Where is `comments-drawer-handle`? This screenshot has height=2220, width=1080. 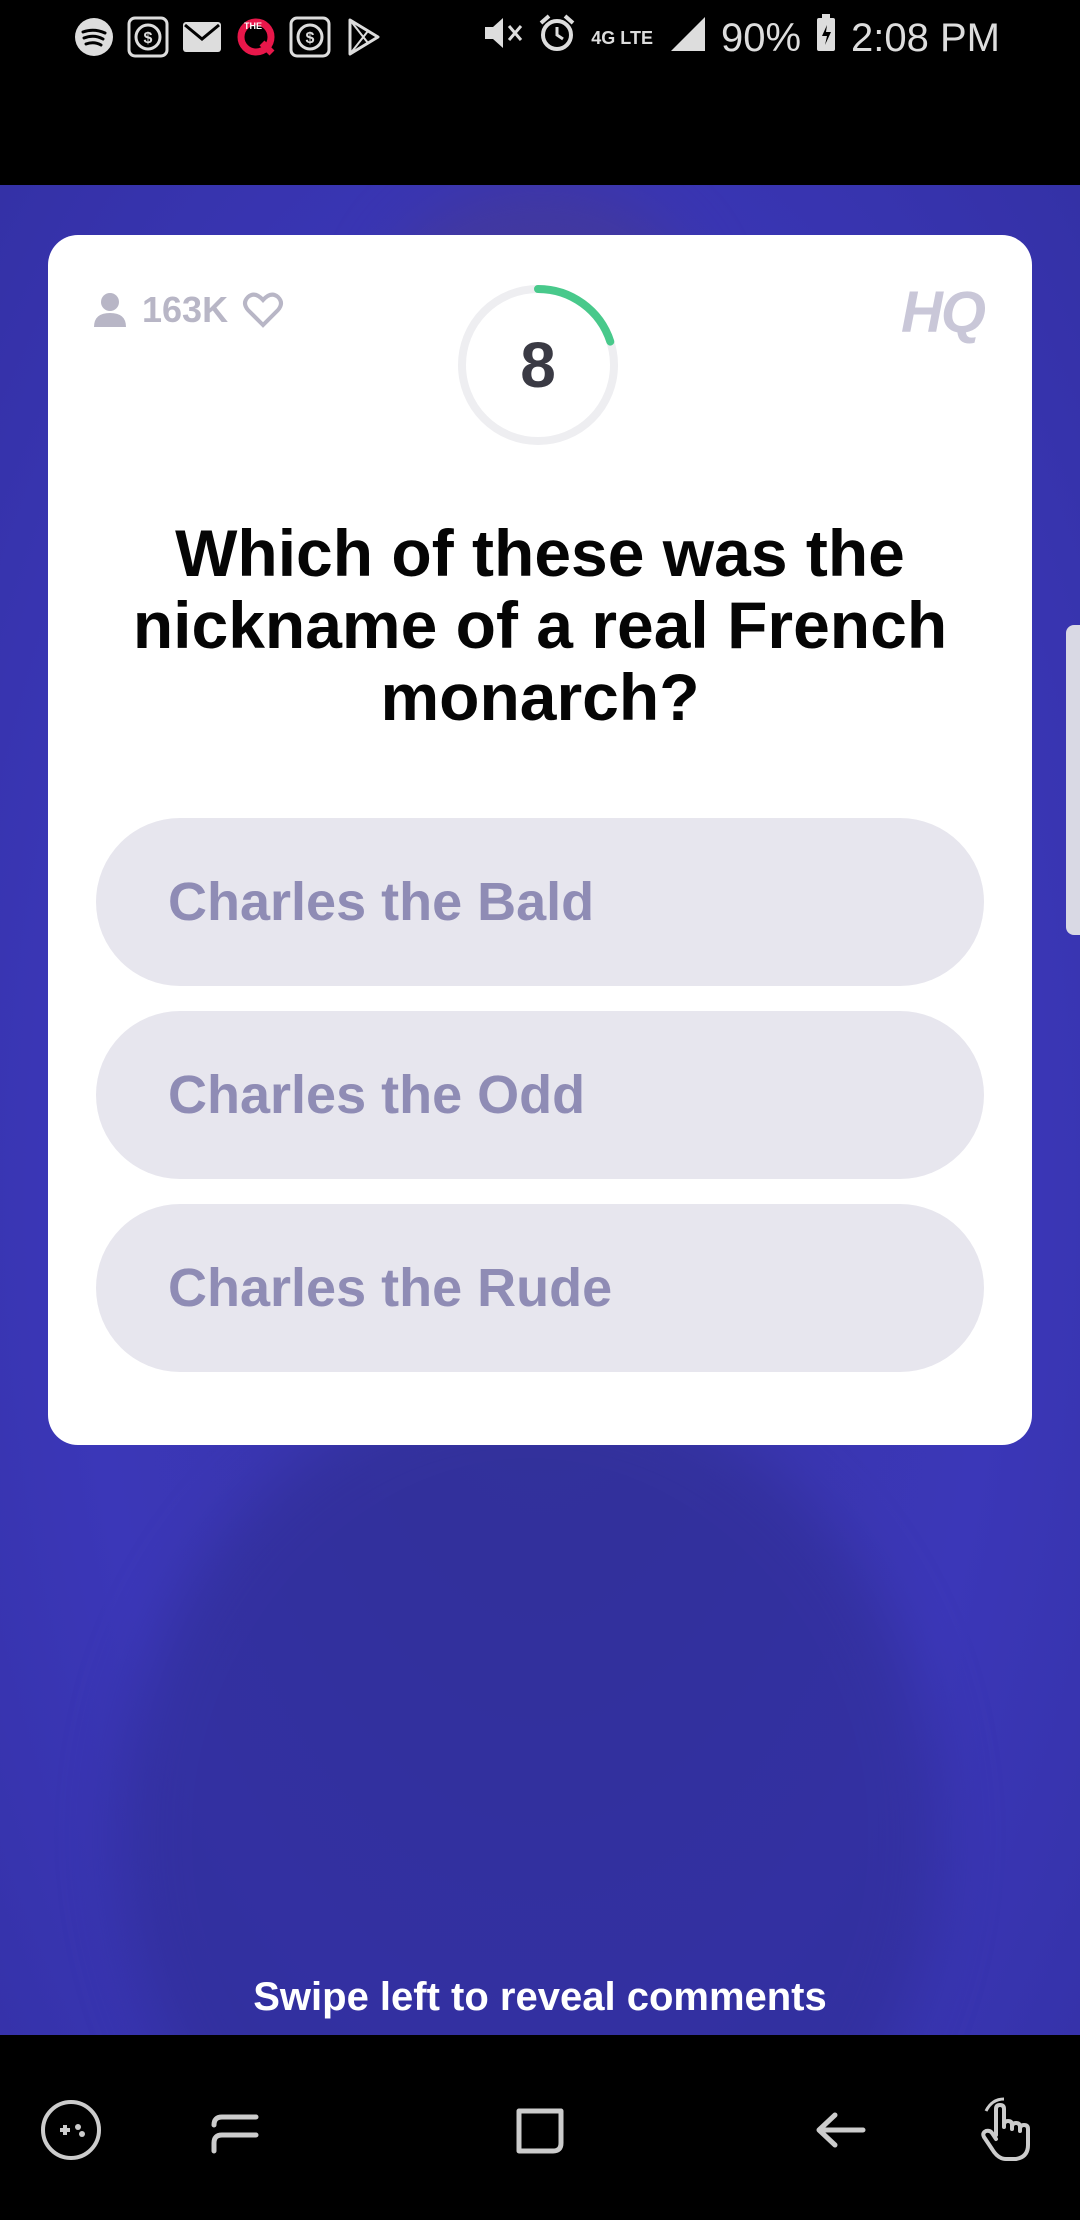 comments-drawer-handle is located at coordinates (1073, 780).